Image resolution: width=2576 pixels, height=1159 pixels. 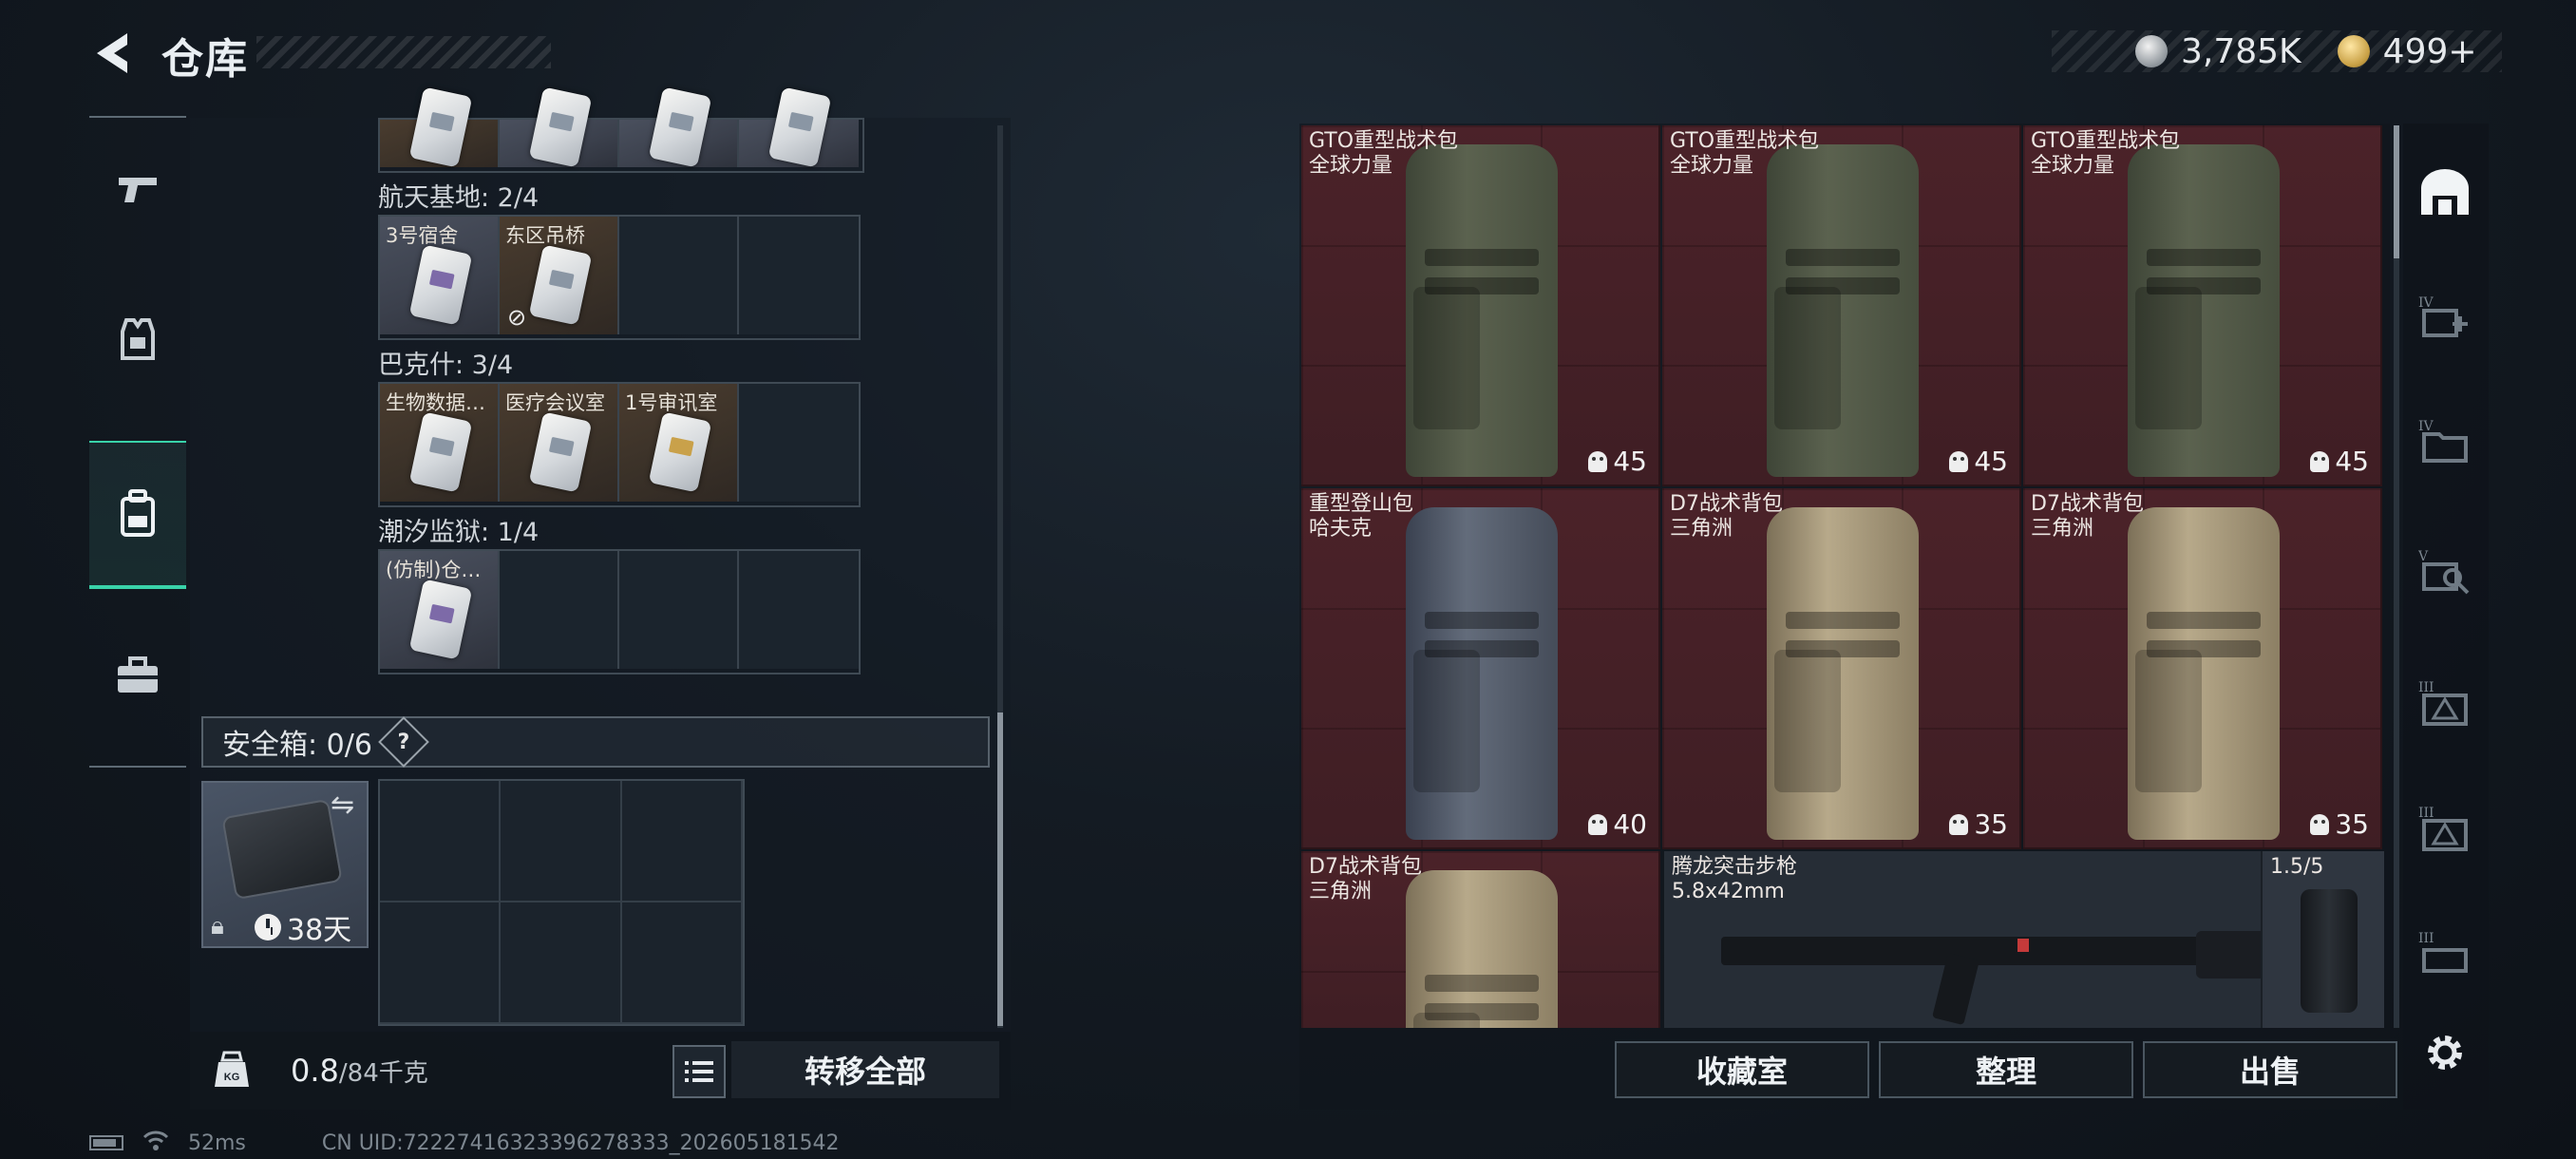 What do you see at coordinates (446, 365) in the screenshot?
I see `keycard-group-label: 巴克什: 3/4` at bounding box center [446, 365].